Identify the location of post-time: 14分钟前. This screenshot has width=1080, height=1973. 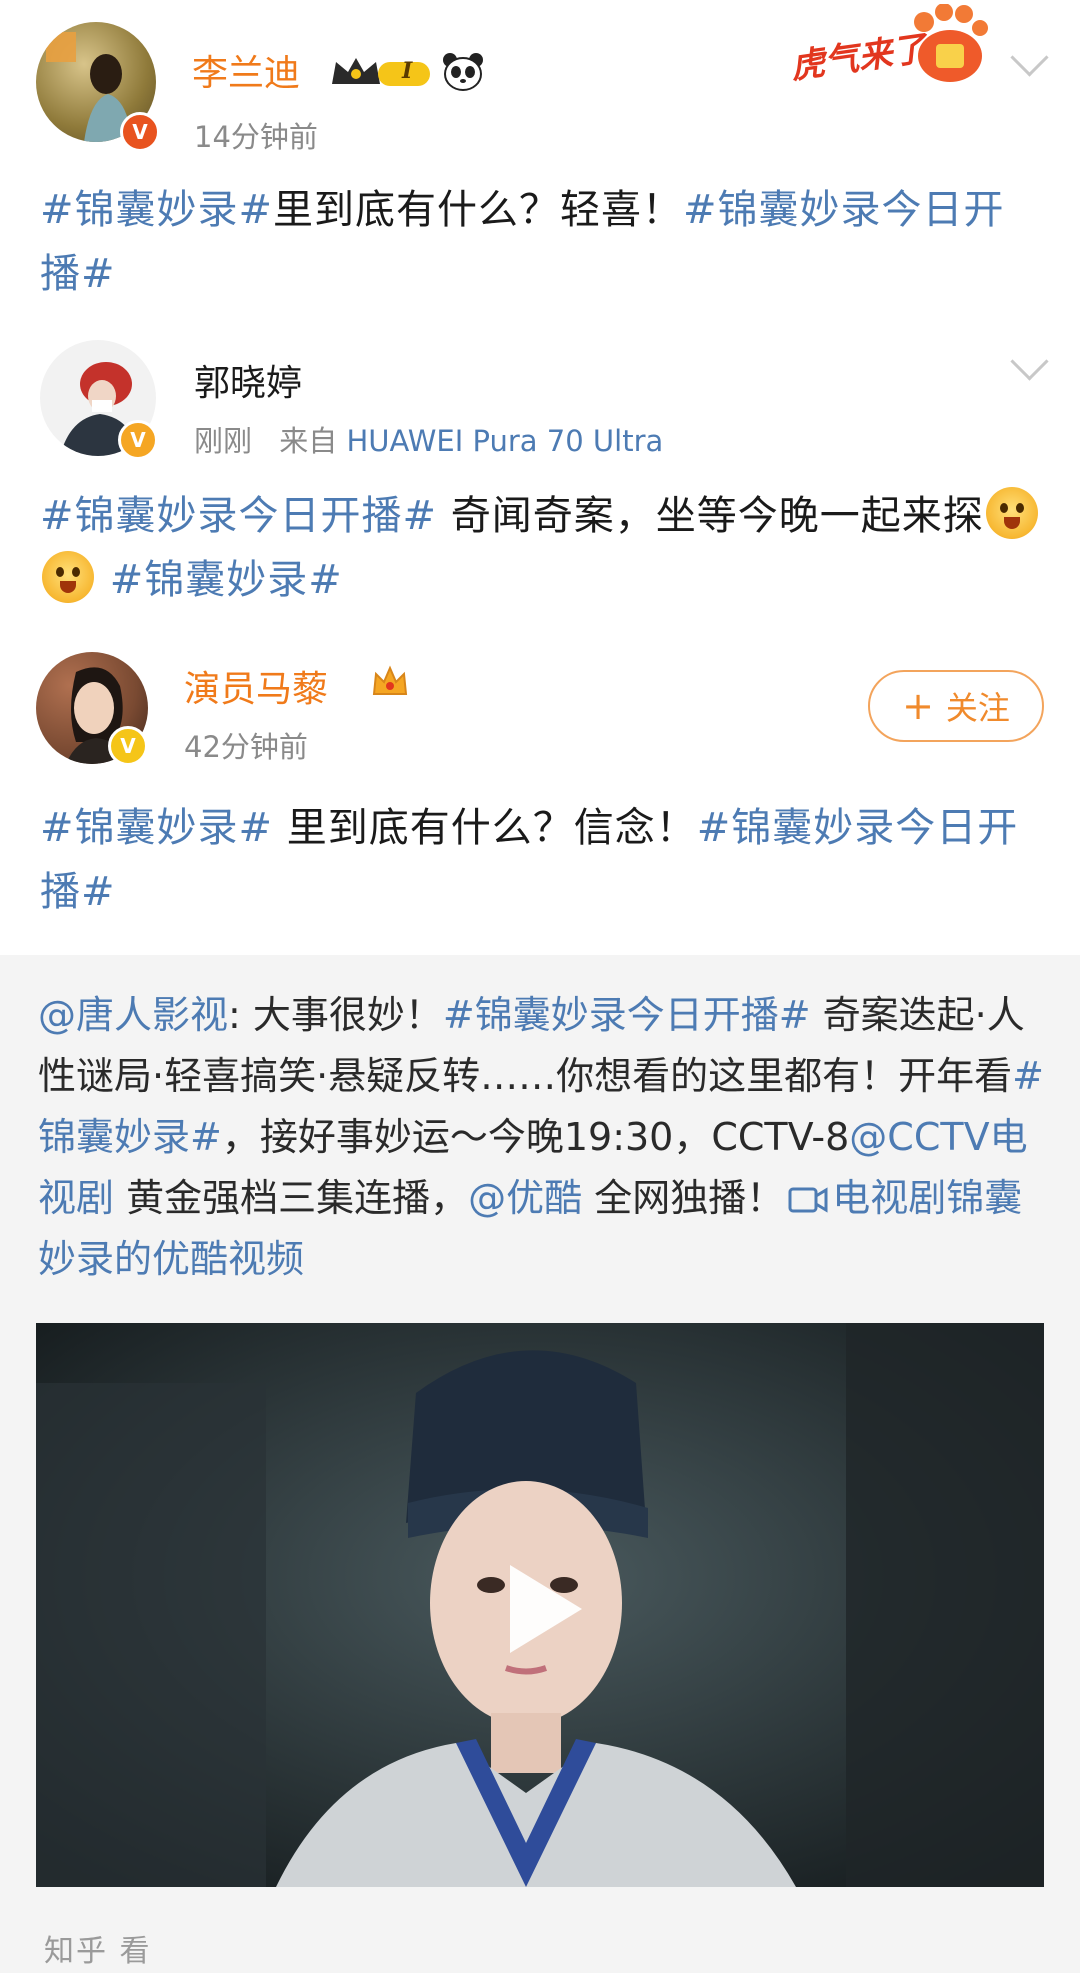
(256, 137).